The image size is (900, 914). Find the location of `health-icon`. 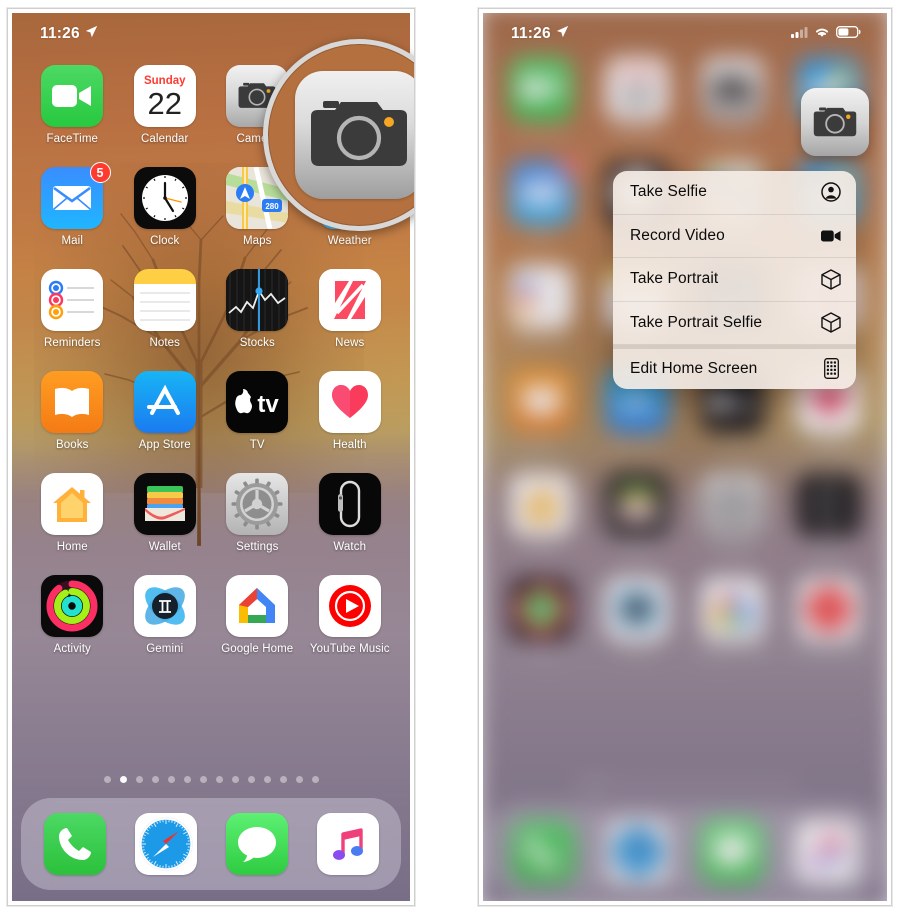

health-icon is located at coordinates (349, 402).